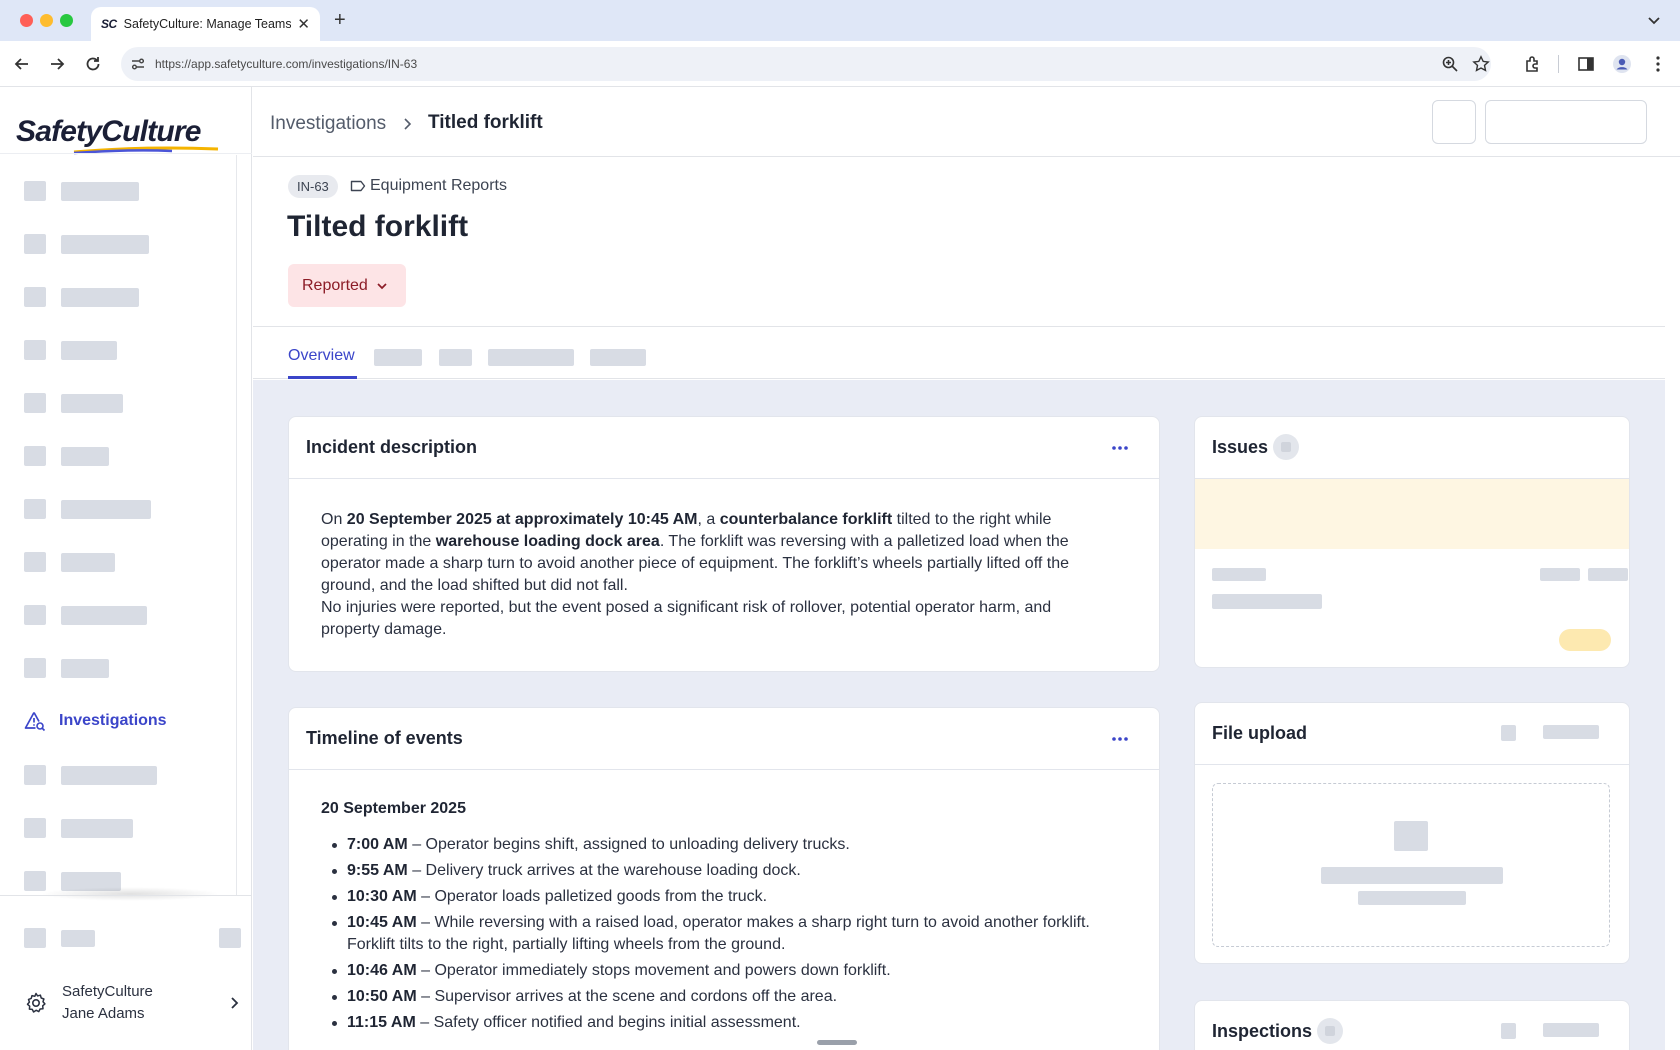  I want to click on sidebar-bottom-divider, so click(126, 895).